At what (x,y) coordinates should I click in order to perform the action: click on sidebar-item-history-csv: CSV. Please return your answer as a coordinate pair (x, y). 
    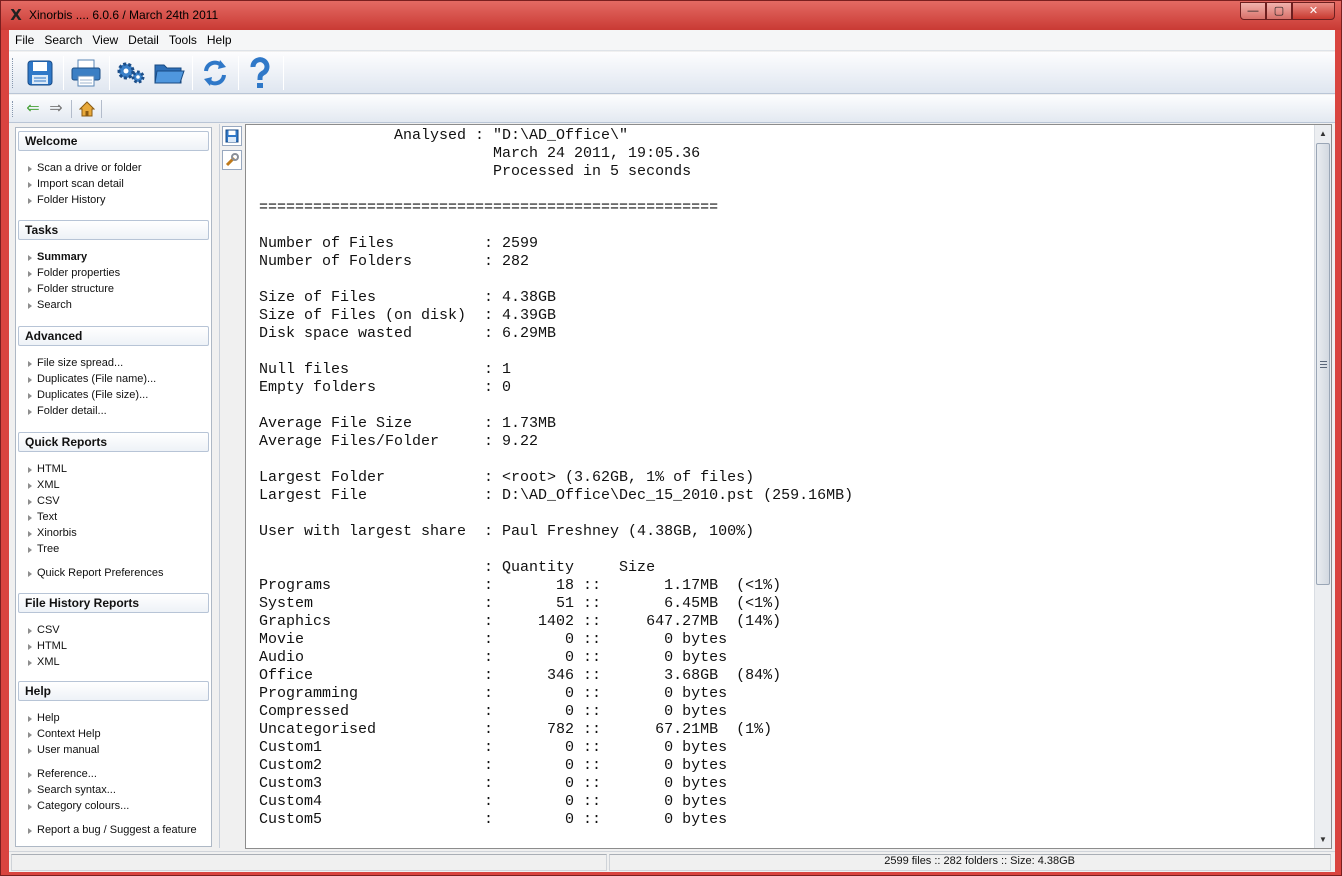
    Looking at the image, I should click on (44, 630).